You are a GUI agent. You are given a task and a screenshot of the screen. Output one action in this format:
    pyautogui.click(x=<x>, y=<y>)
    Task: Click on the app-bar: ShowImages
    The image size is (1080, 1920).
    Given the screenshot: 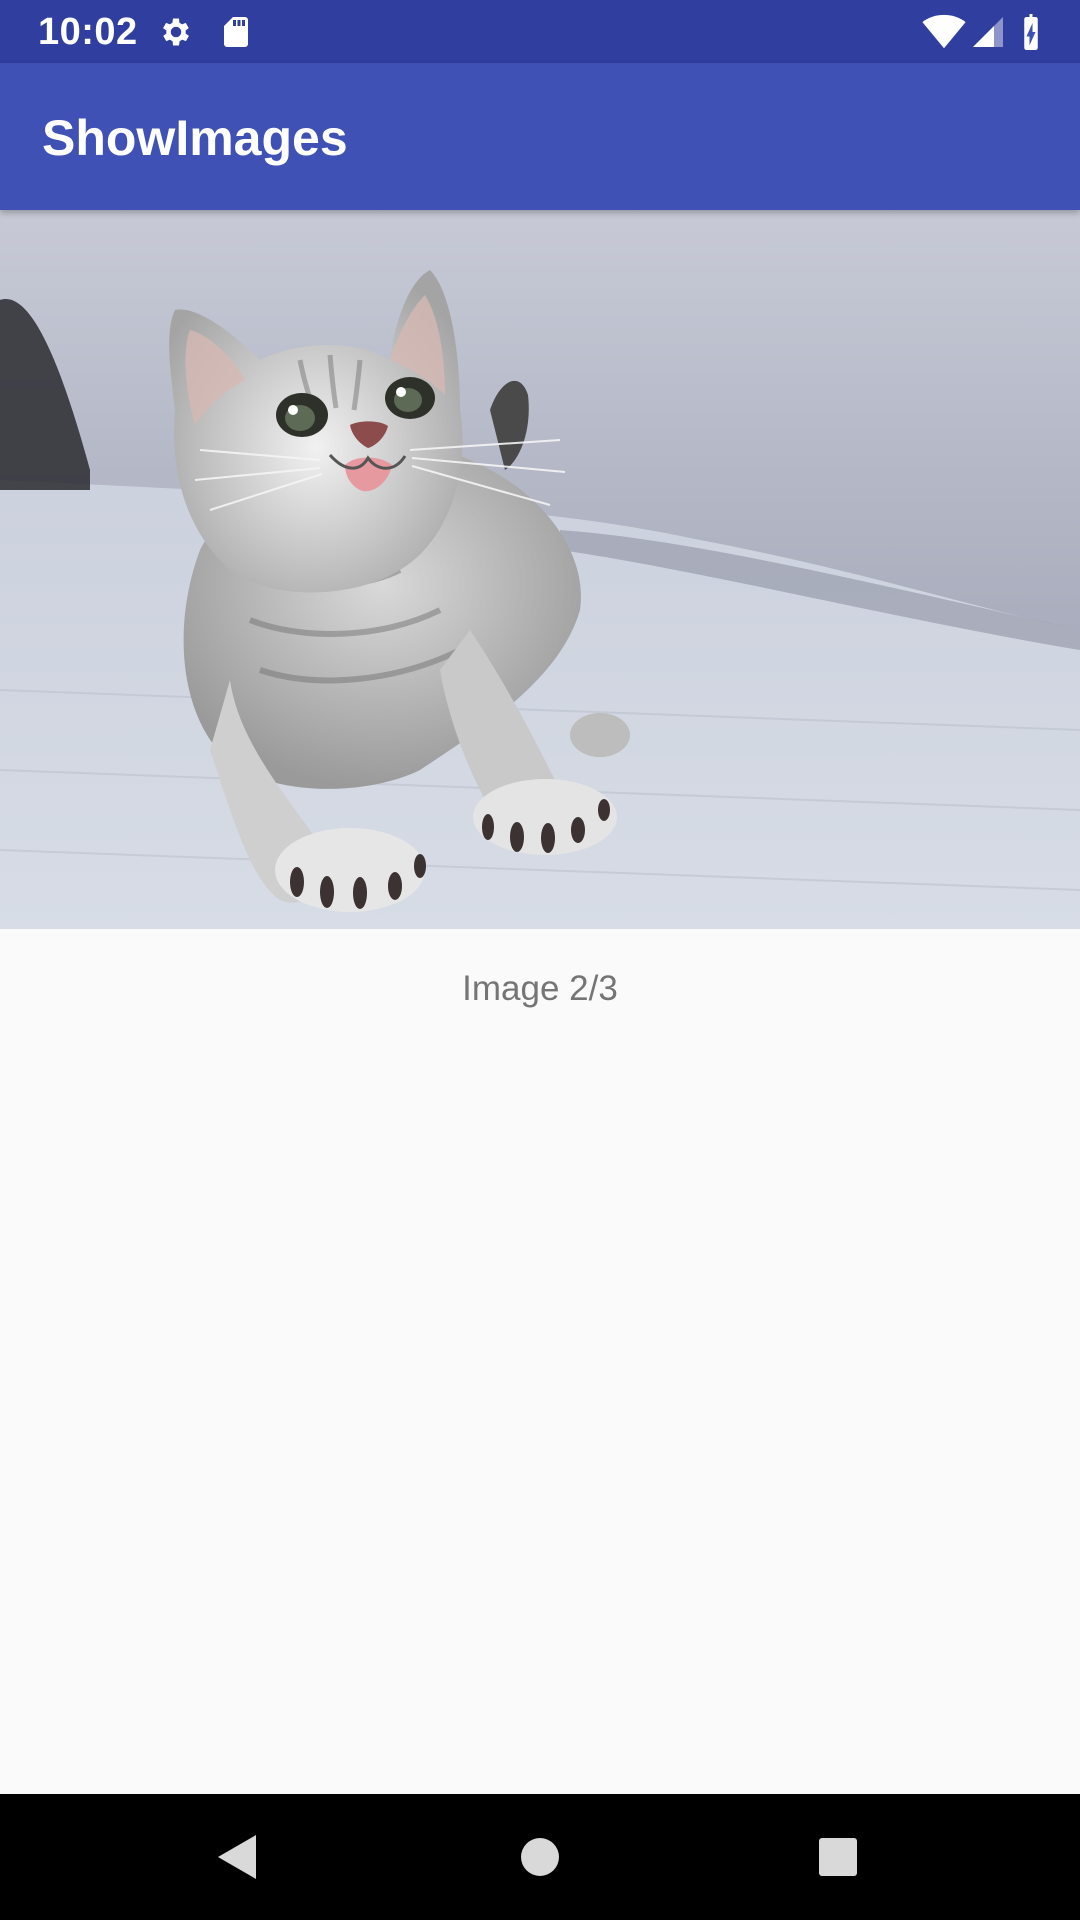 What is the action you would take?
    pyautogui.click(x=540, y=136)
    